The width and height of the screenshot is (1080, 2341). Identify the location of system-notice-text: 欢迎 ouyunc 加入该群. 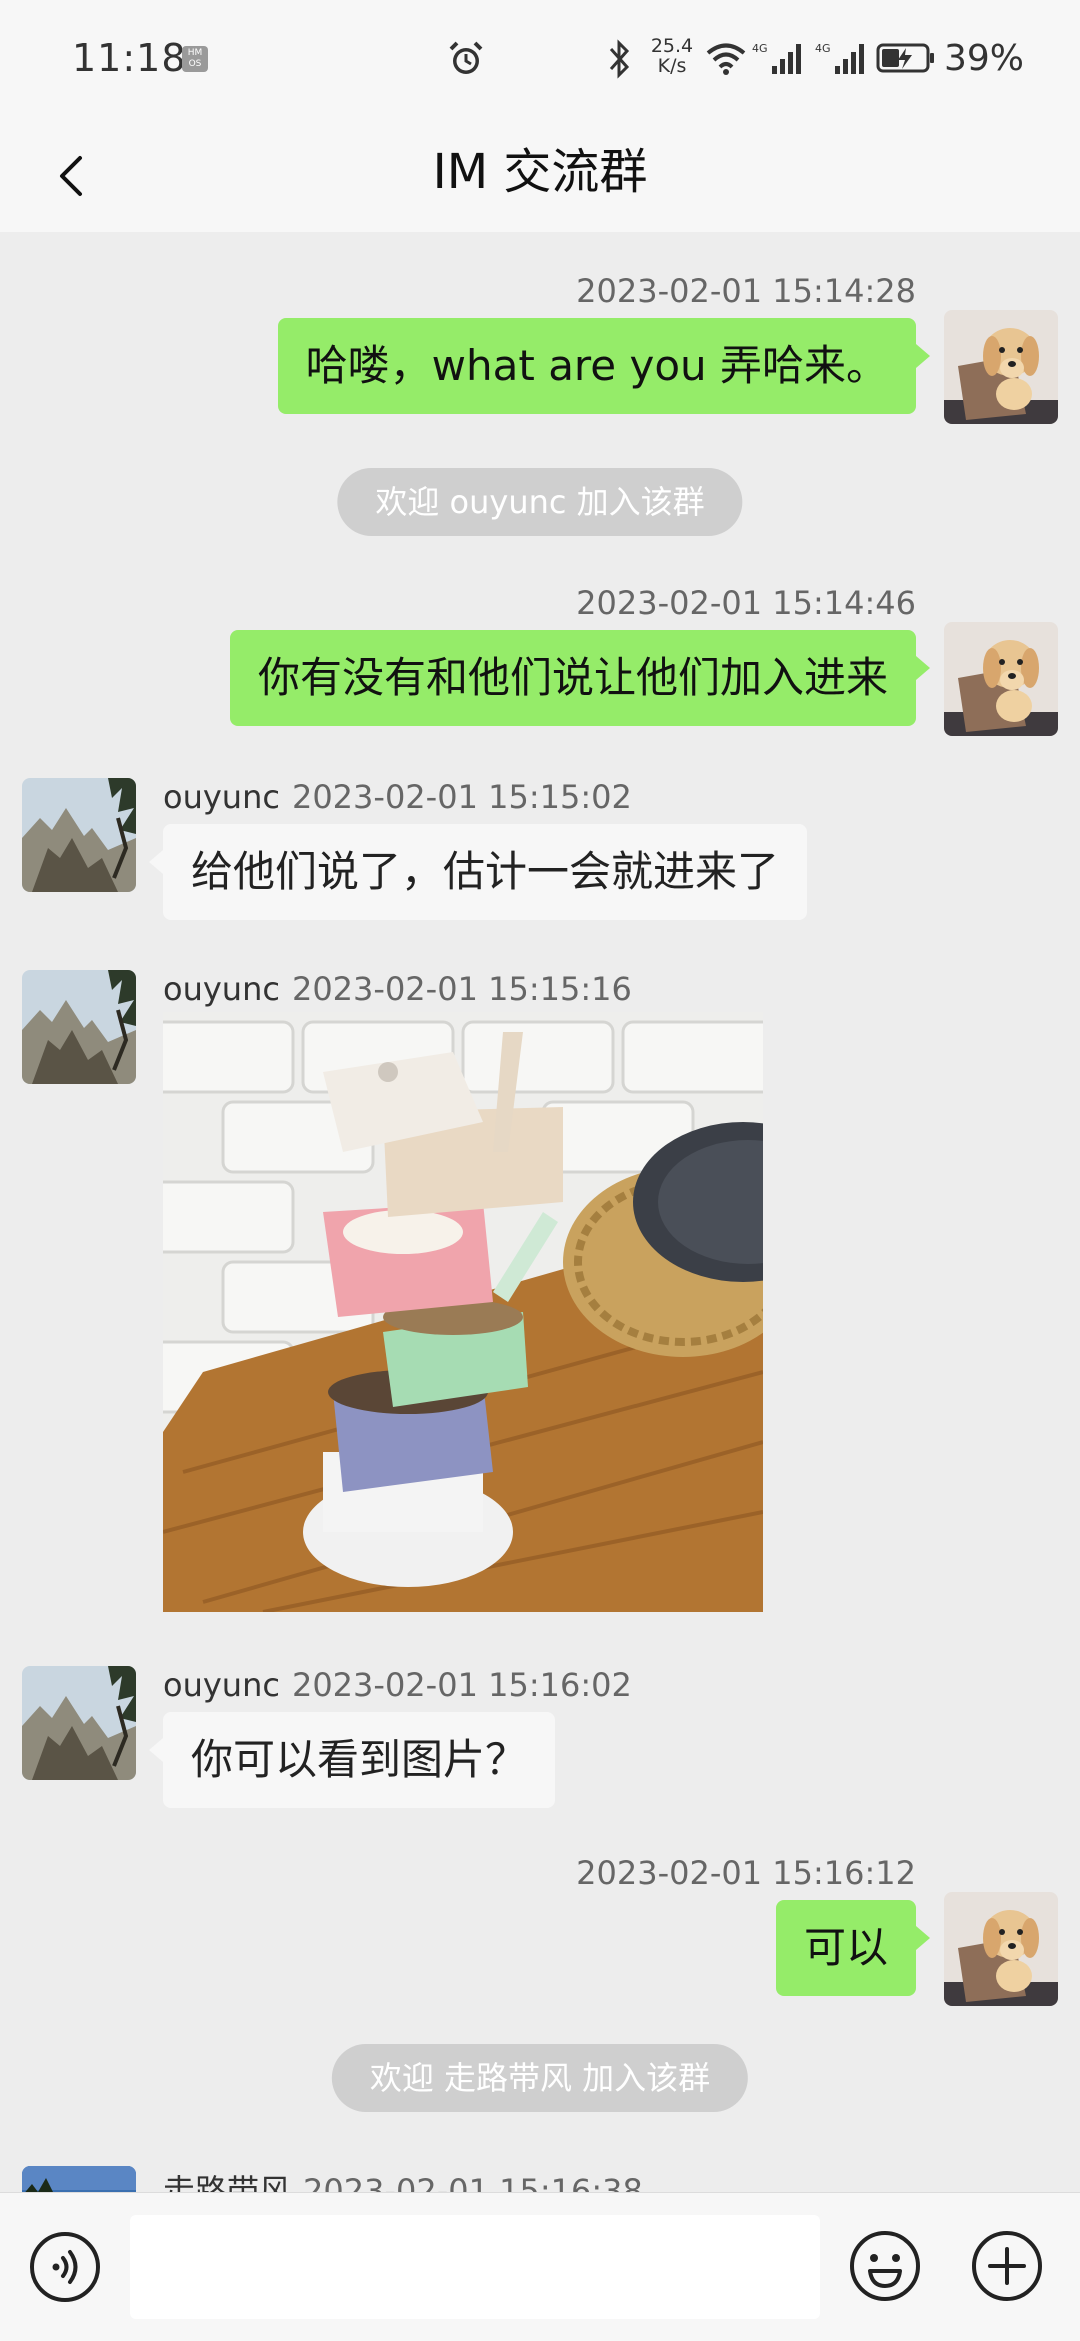
(540, 502).